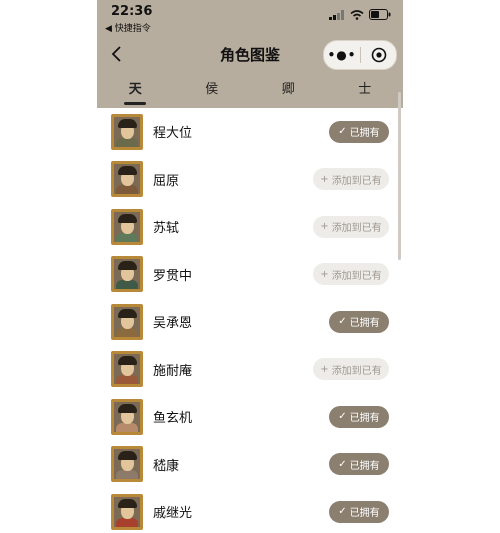 The image size is (500, 533). What do you see at coordinates (166, 466) in the screenshot?
I see `character-name: 嵇康` at bounding box center [166, 466].